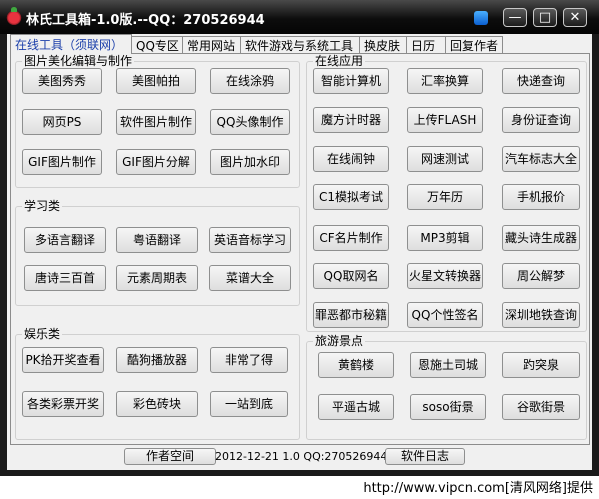 The height and width of the screenshot is (499, 599). What do you see at coordinates (478, 488) in the screenshot?
I see `watermark-text: http://www.vipcn.com[清风网络]提供` at bounding box center [478, 488].